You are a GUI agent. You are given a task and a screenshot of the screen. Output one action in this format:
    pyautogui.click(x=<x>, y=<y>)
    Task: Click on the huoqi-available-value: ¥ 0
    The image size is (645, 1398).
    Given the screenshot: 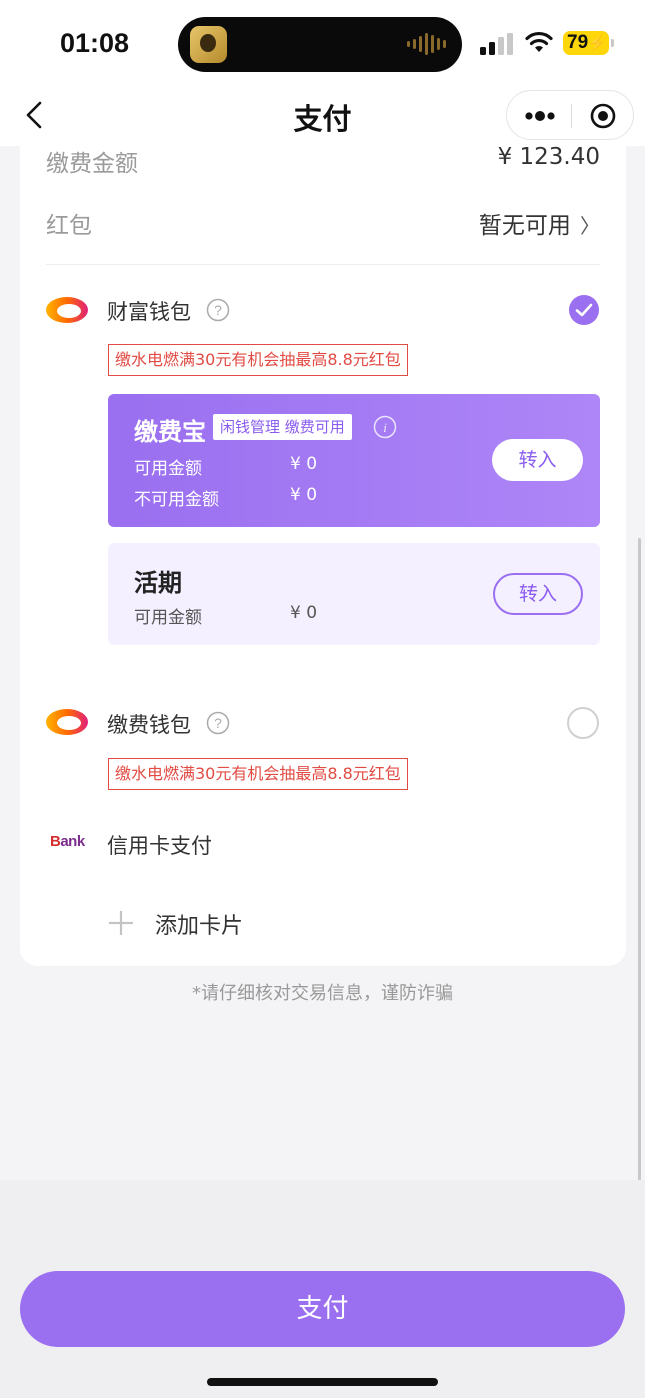 What is the action you would take?
    pyautogui.click(x=304, y=613)
    